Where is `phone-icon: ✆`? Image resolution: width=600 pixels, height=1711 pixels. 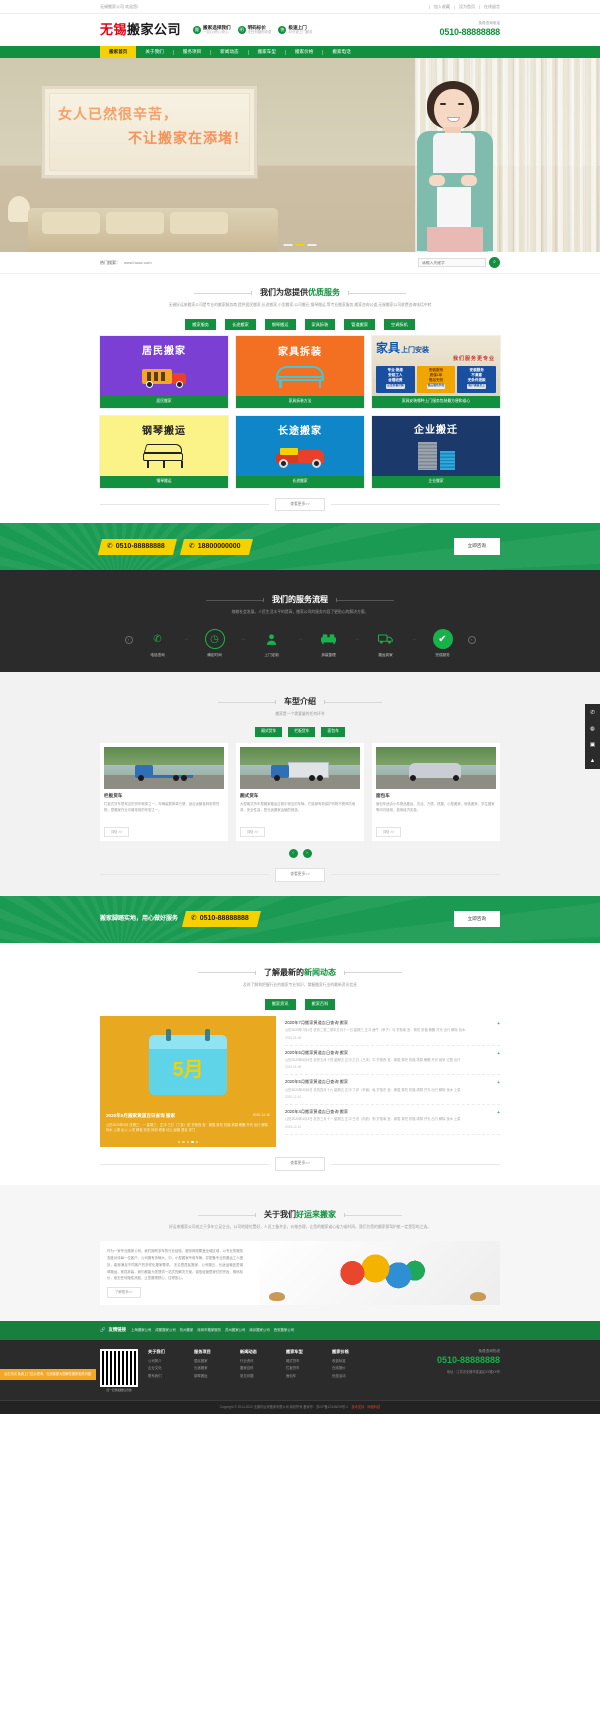 phone-icon: ✆ is located at coordinates (592, 712).